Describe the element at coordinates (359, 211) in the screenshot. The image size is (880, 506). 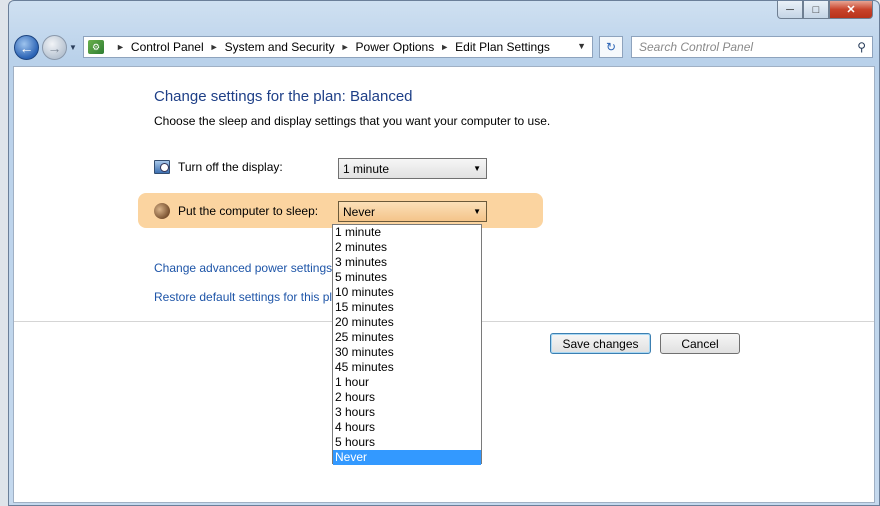
I see `sleep-timeout-value: Never` at that location.